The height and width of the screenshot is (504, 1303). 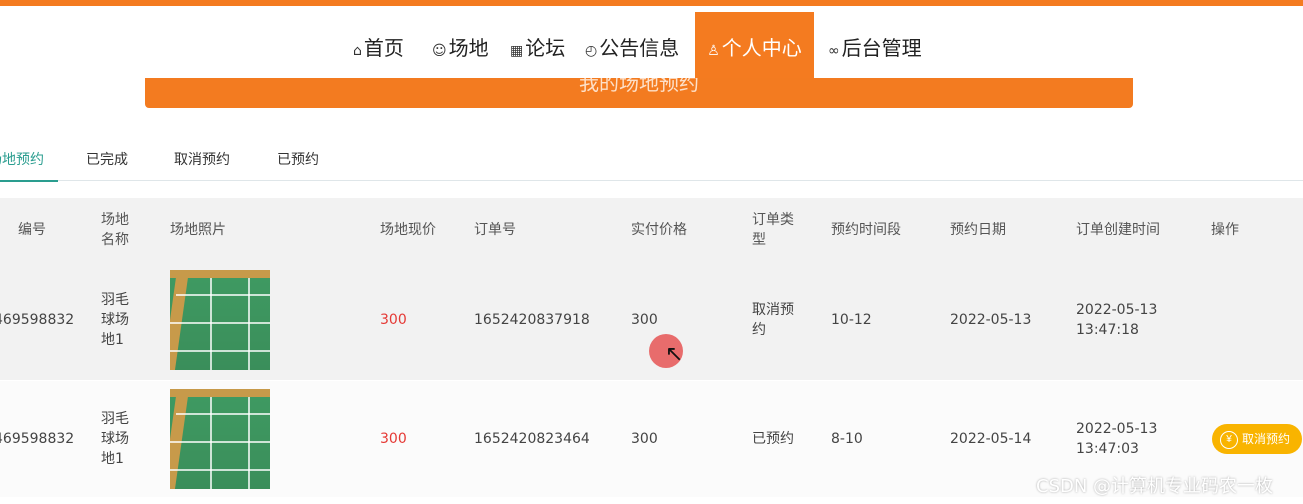 I want to click on row-time-slot: 8-10, so click(x=847, y=439).